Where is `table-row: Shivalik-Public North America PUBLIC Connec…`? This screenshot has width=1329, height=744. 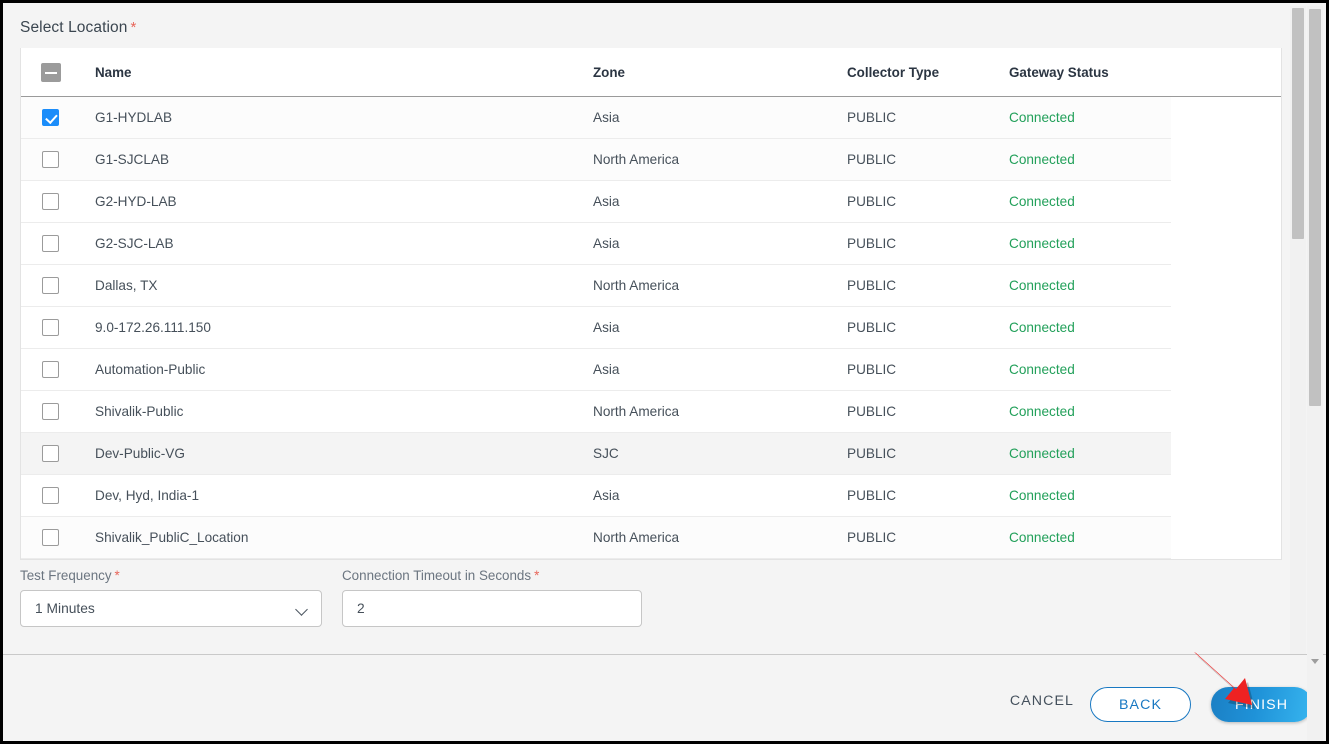
table-row: Shivalik-Public North America PUBLIC Connec… is located at coordinates (596, 412).